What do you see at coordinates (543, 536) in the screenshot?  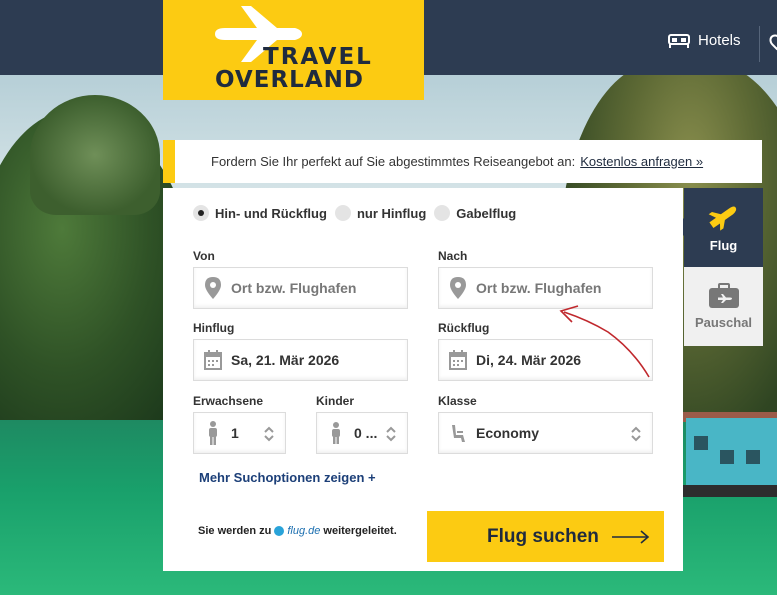 I see `search-flight-label: Flug suchen` at bounding box center [543, 536].